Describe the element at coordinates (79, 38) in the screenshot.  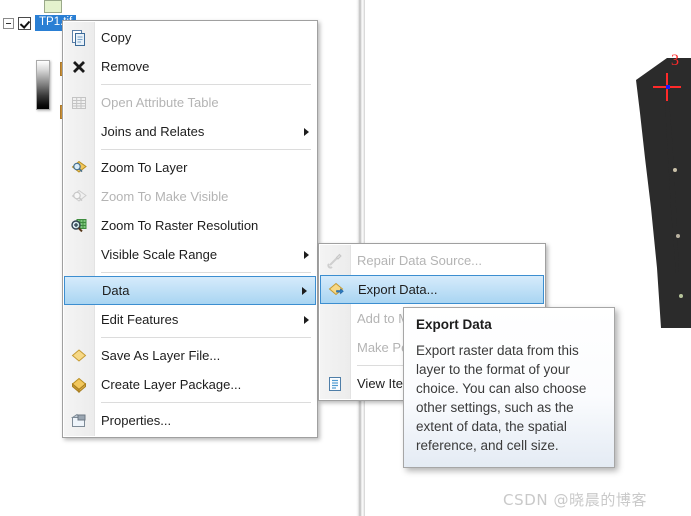
I see `copy-icon` at that location.